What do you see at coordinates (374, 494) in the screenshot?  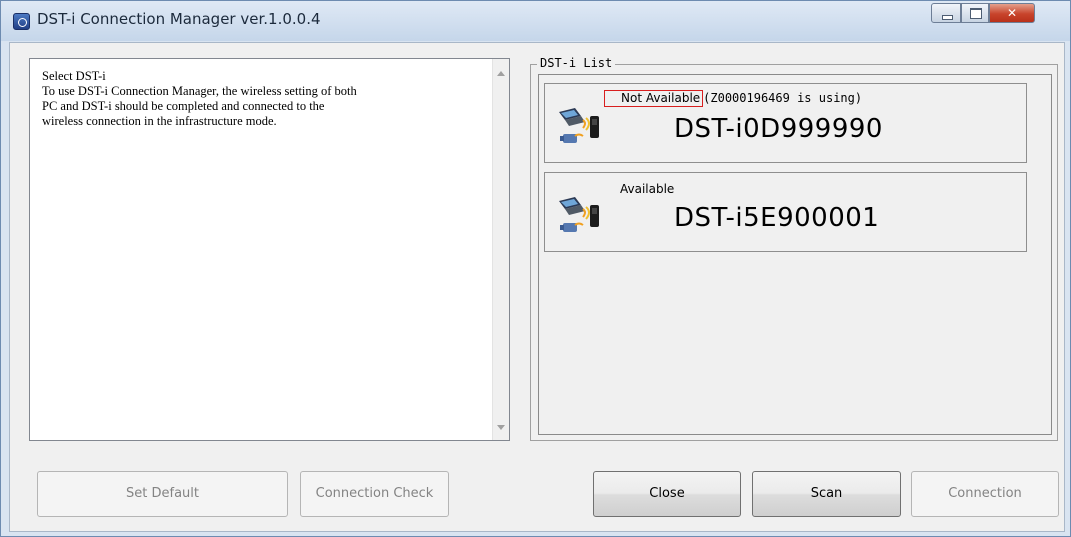 I see `connection-check-button: Connection Check` at bounding box center [374, 494].